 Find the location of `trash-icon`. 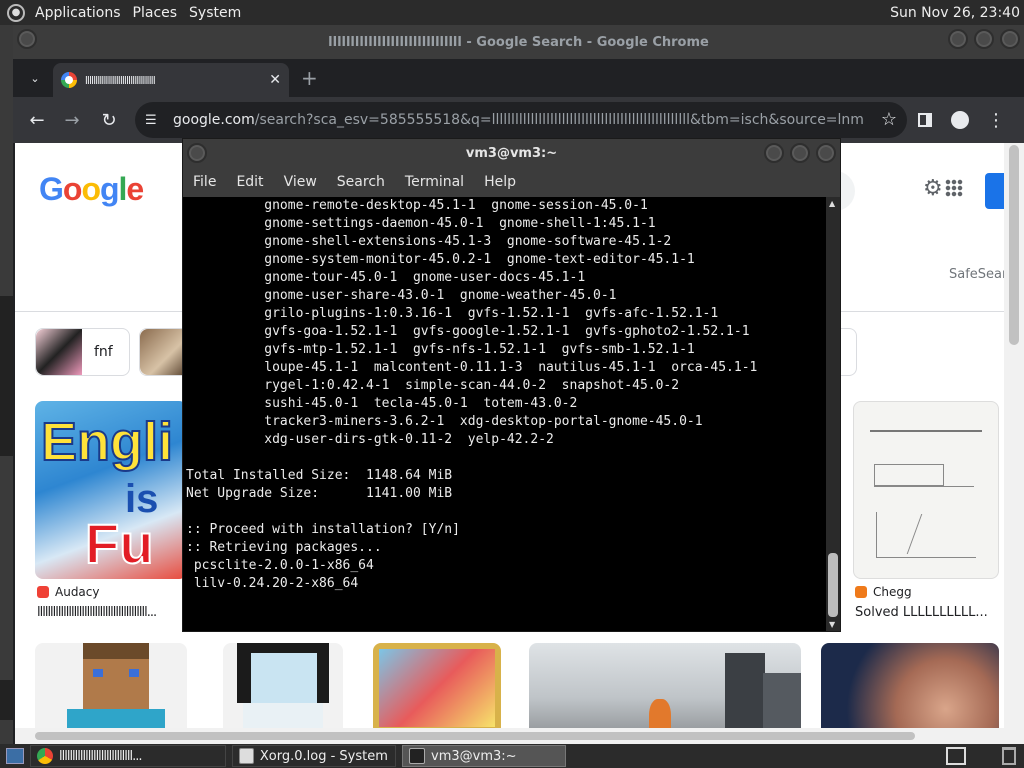

trash-icon is located at coordinates (1009, 756).